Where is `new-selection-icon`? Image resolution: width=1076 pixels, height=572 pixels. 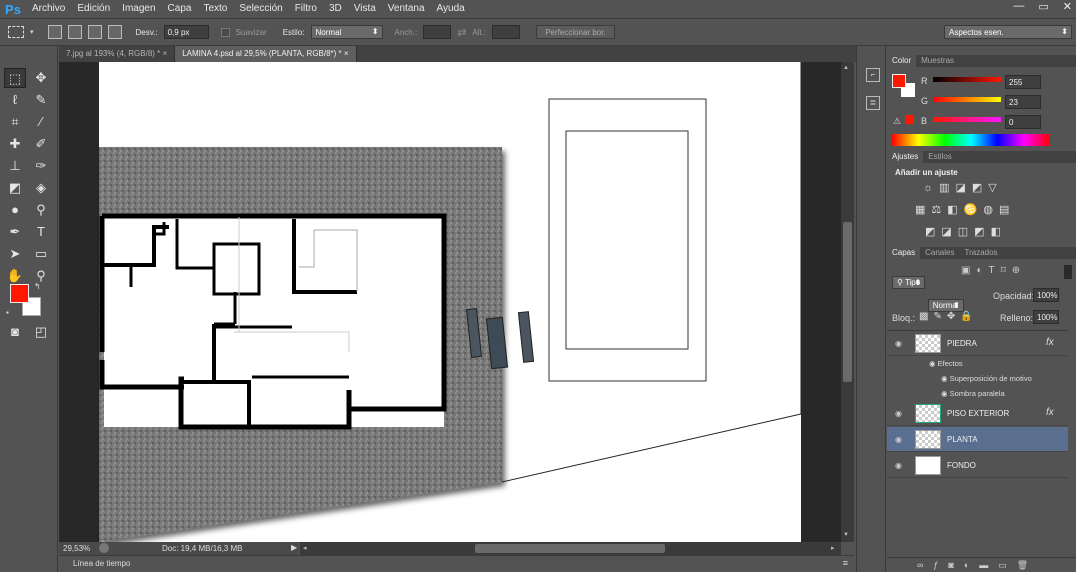
new-selection-icon is located at coordinates (54, 32).